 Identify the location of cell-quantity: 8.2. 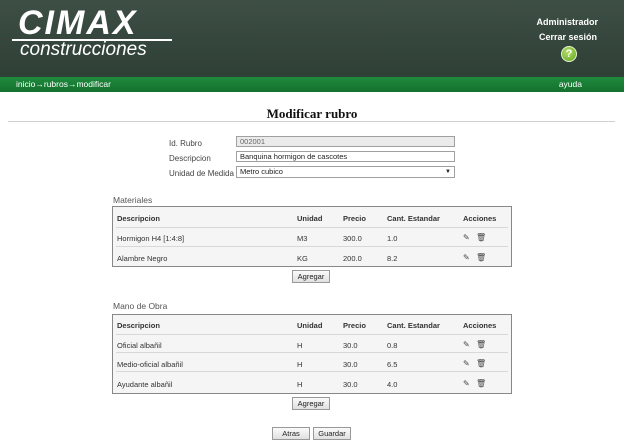
(392, 258).